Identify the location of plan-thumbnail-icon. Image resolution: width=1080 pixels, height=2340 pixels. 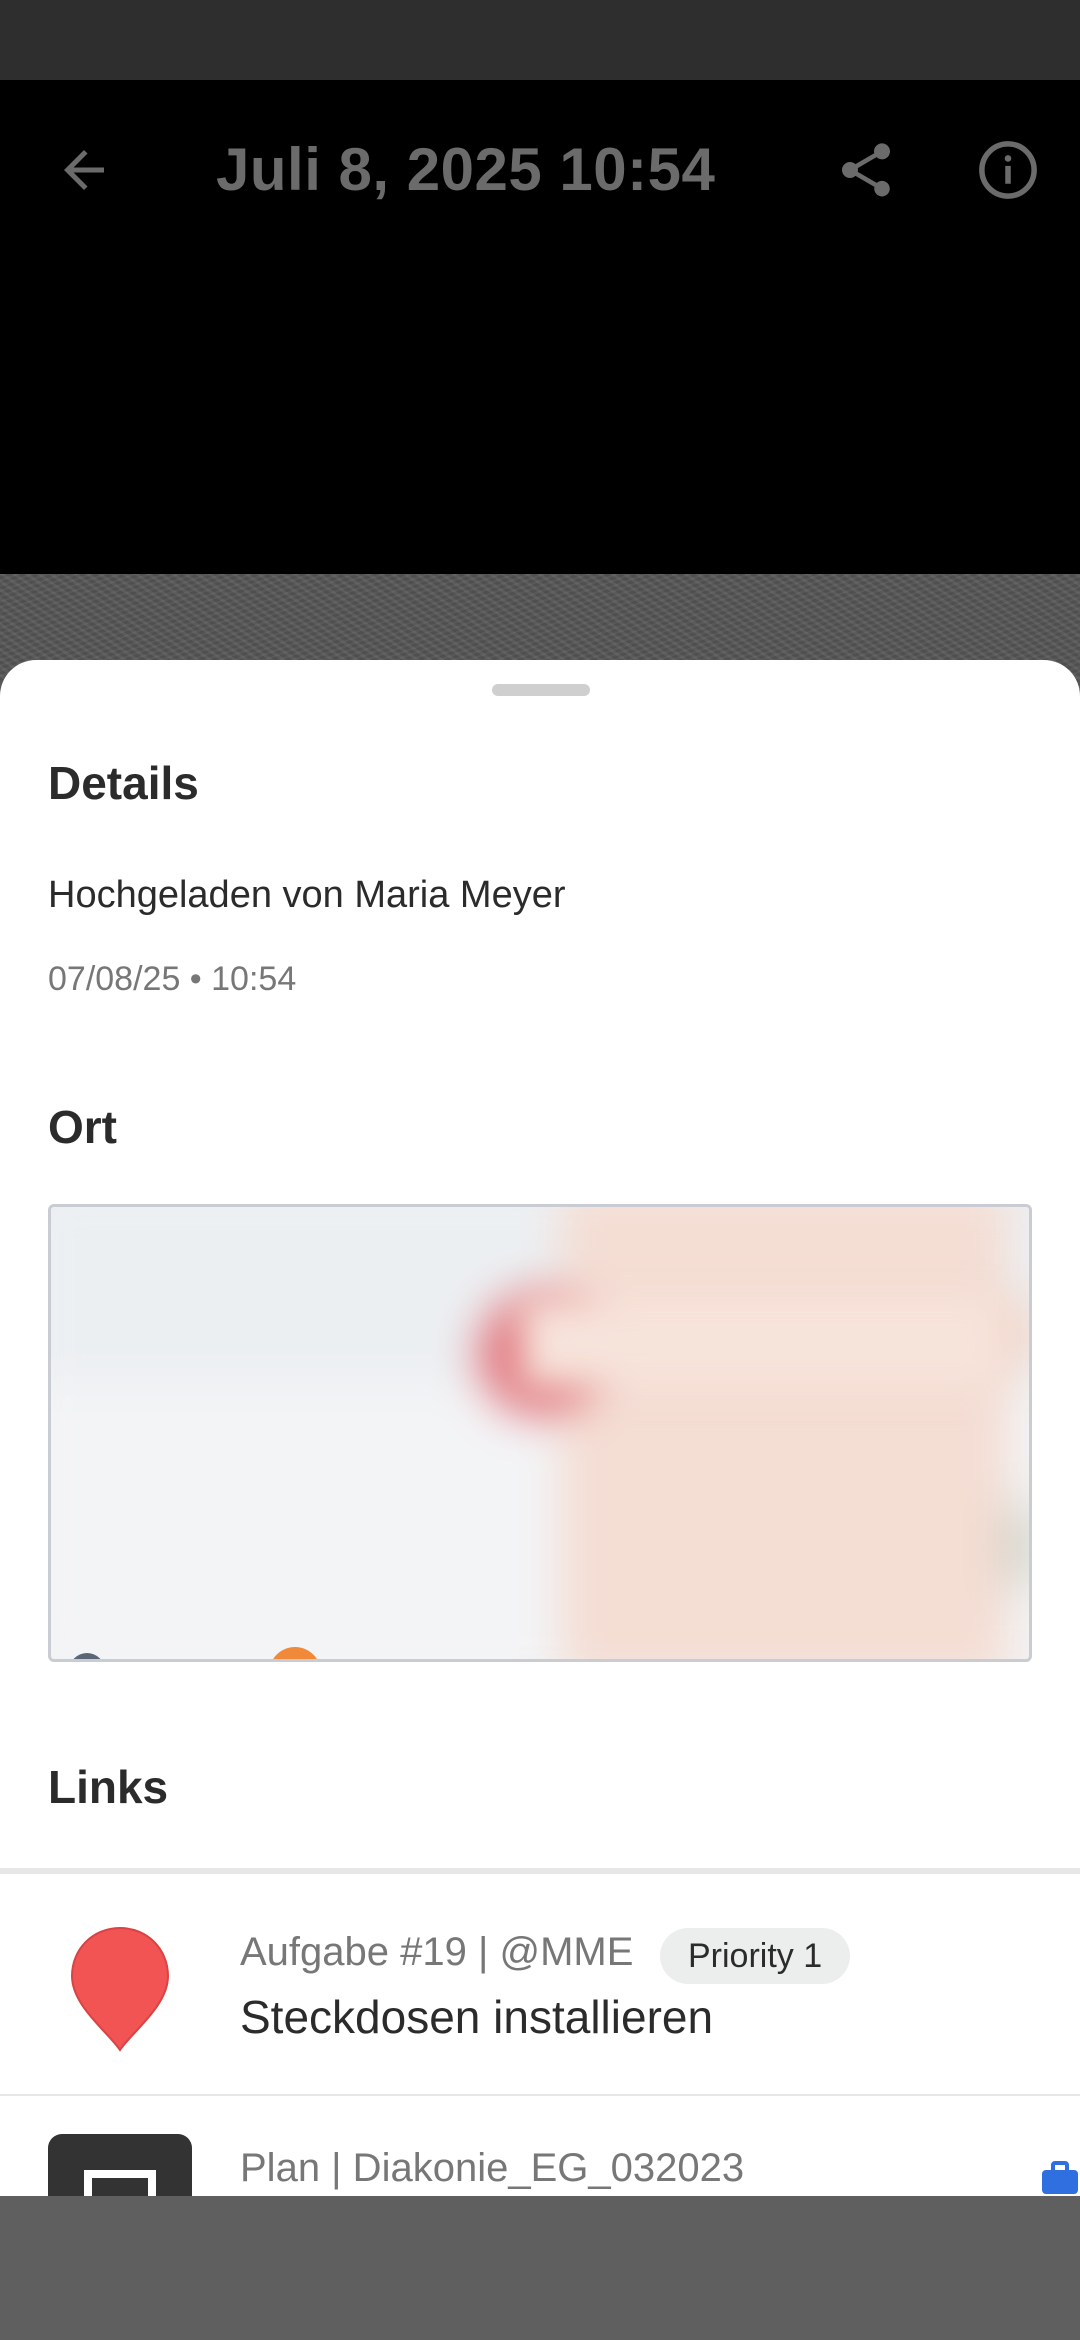
(120, 2182).